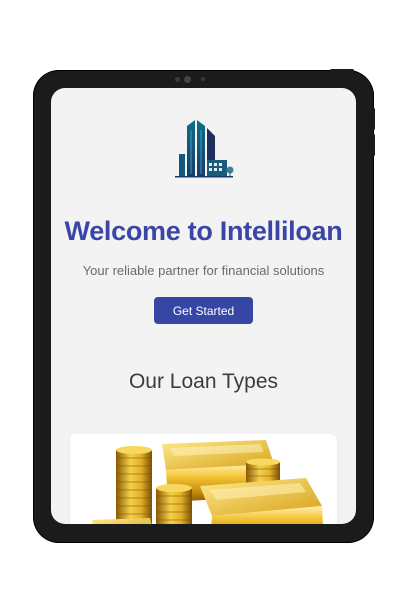 The image size is (408, 612). Describe the element at coordinates (204, 149) in the screenshot. I see `building-logo-icon` at that location.